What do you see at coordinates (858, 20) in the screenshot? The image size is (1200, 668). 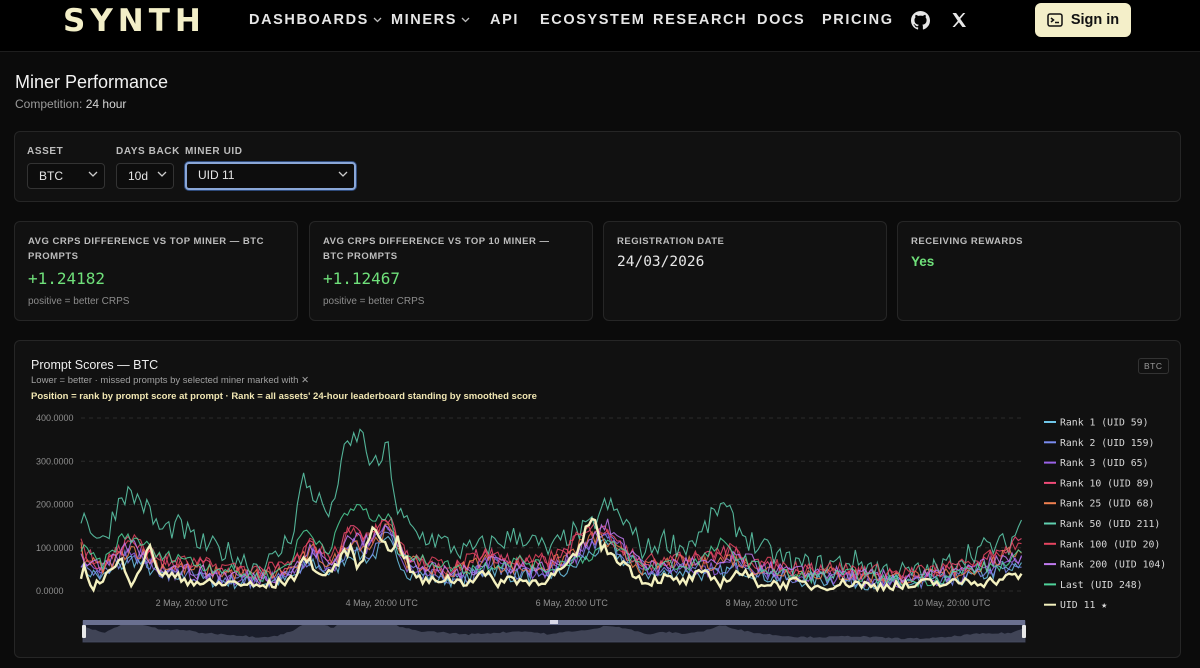 I see `nav-pricing: PRICING` at bounding box center [858, 20].